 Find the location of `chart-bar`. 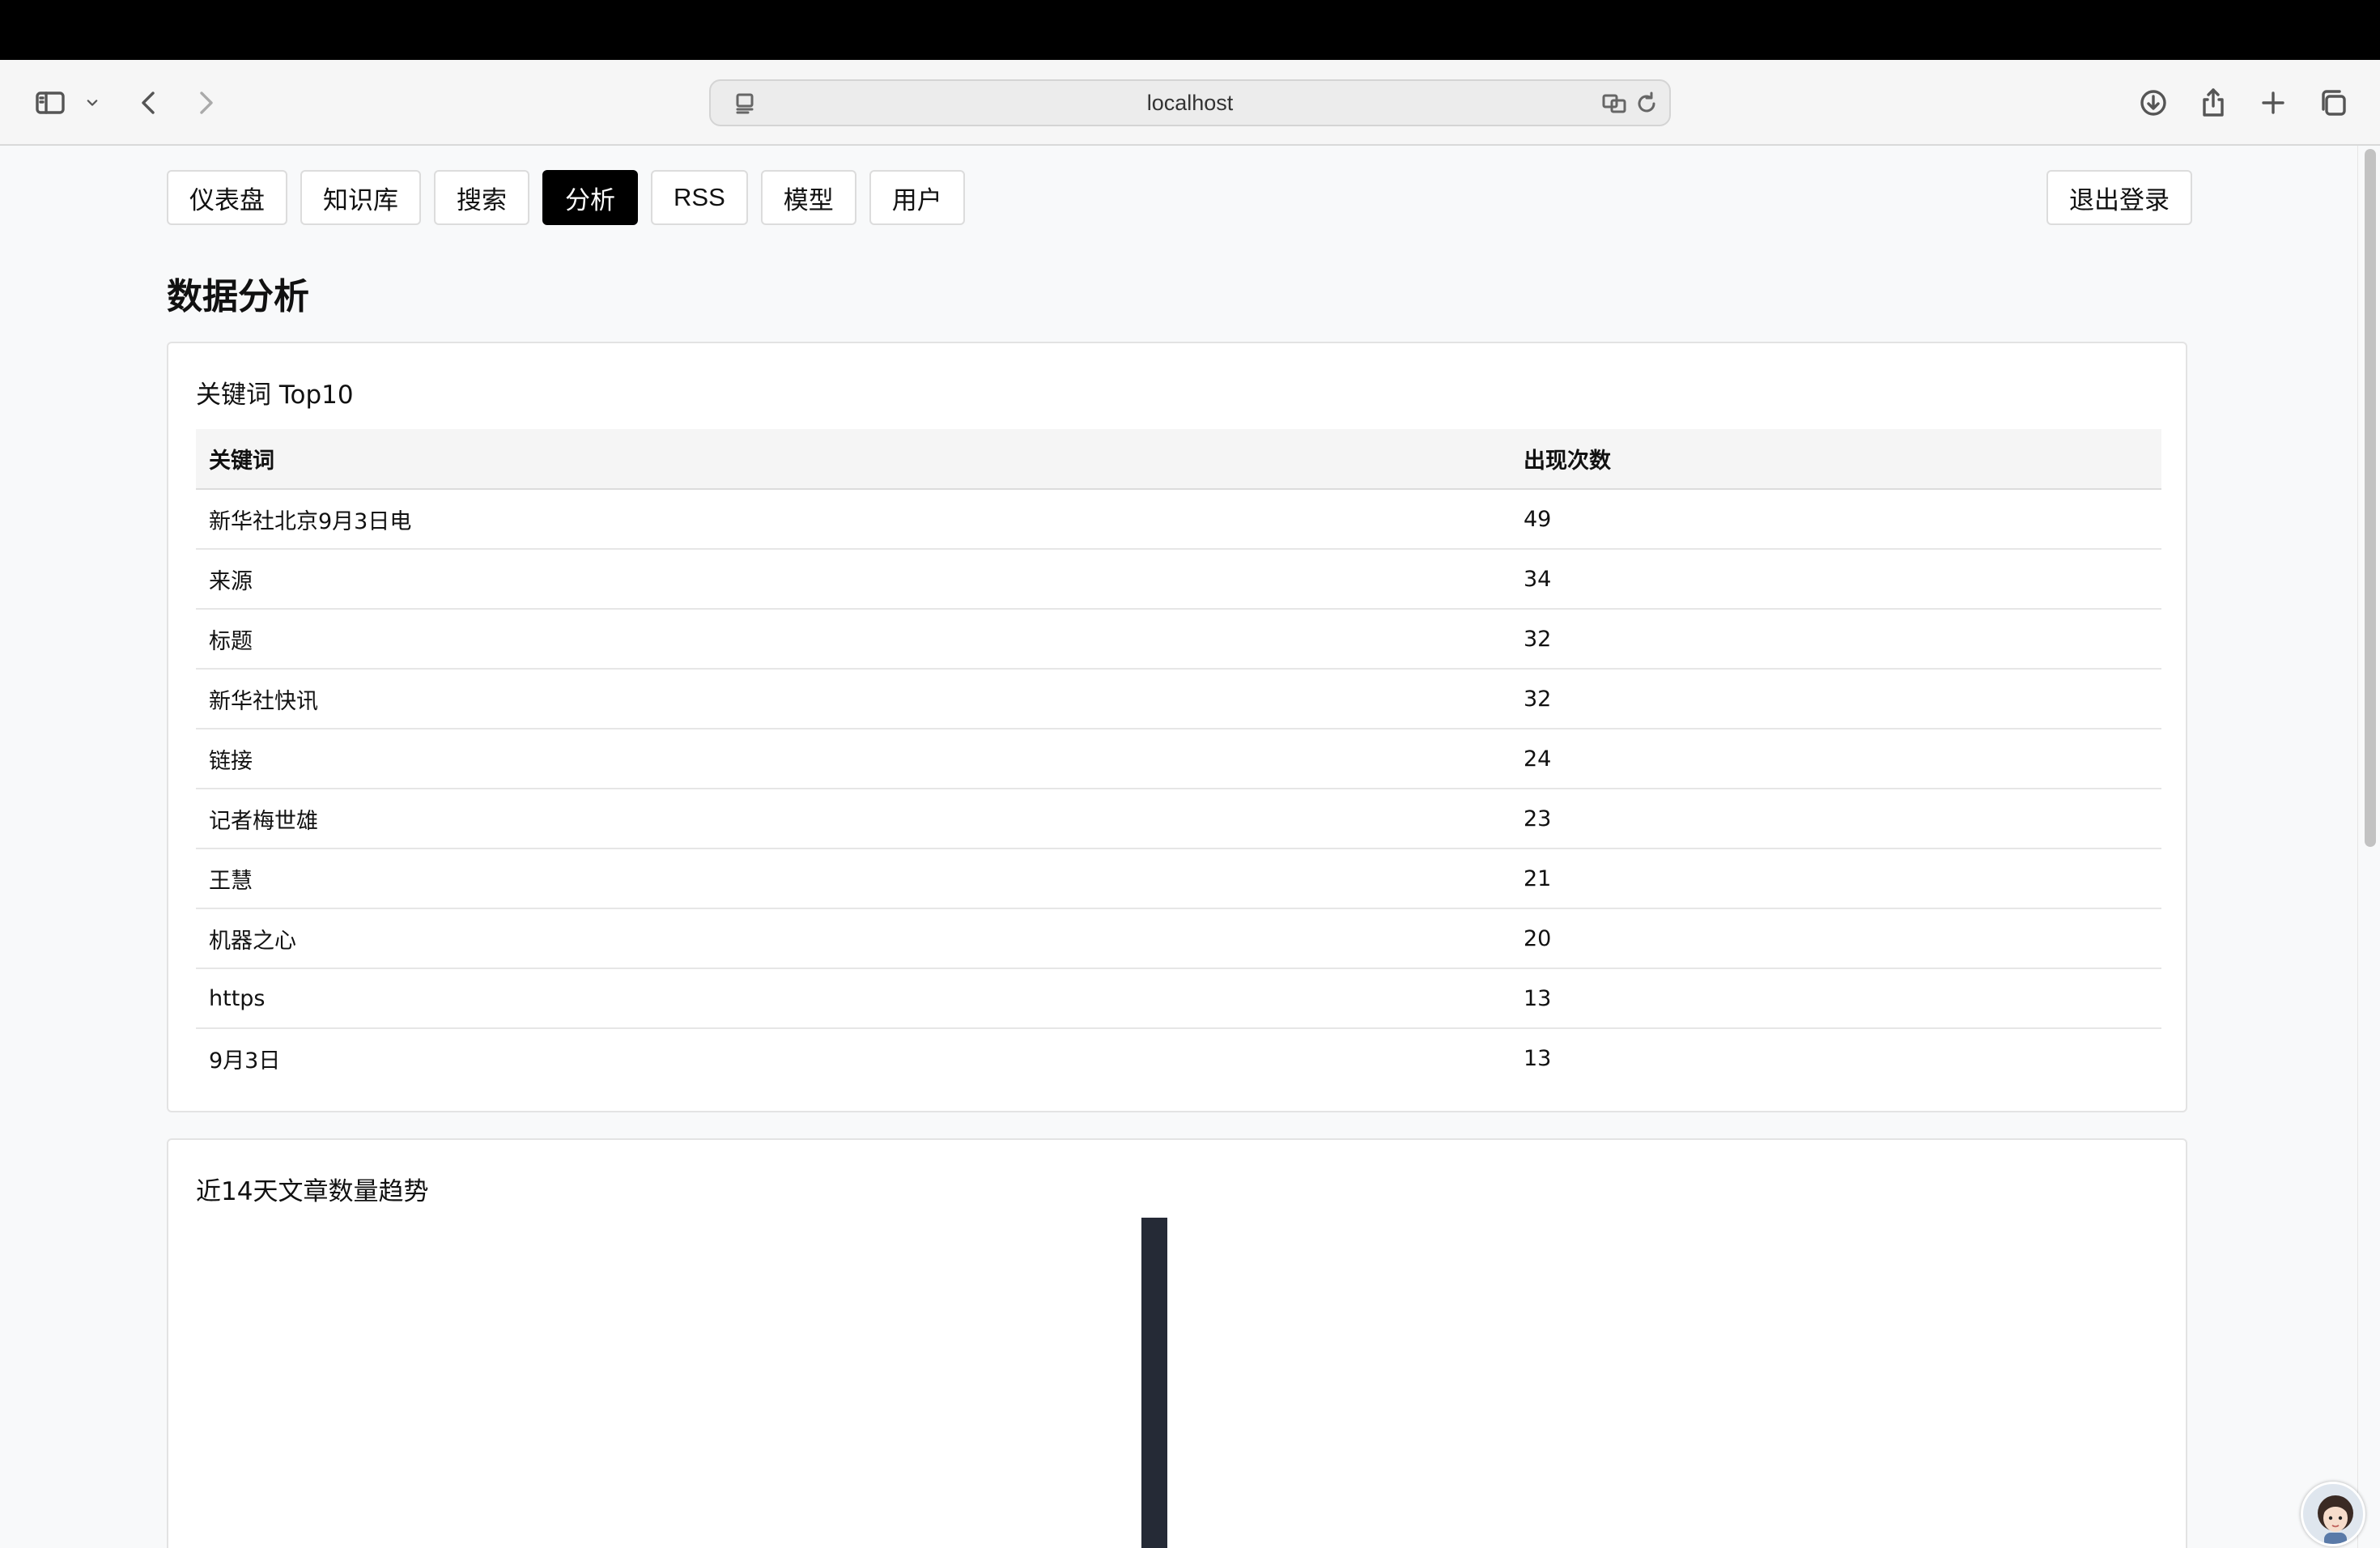

chart-bar is located at coordinates (1154, 1383).